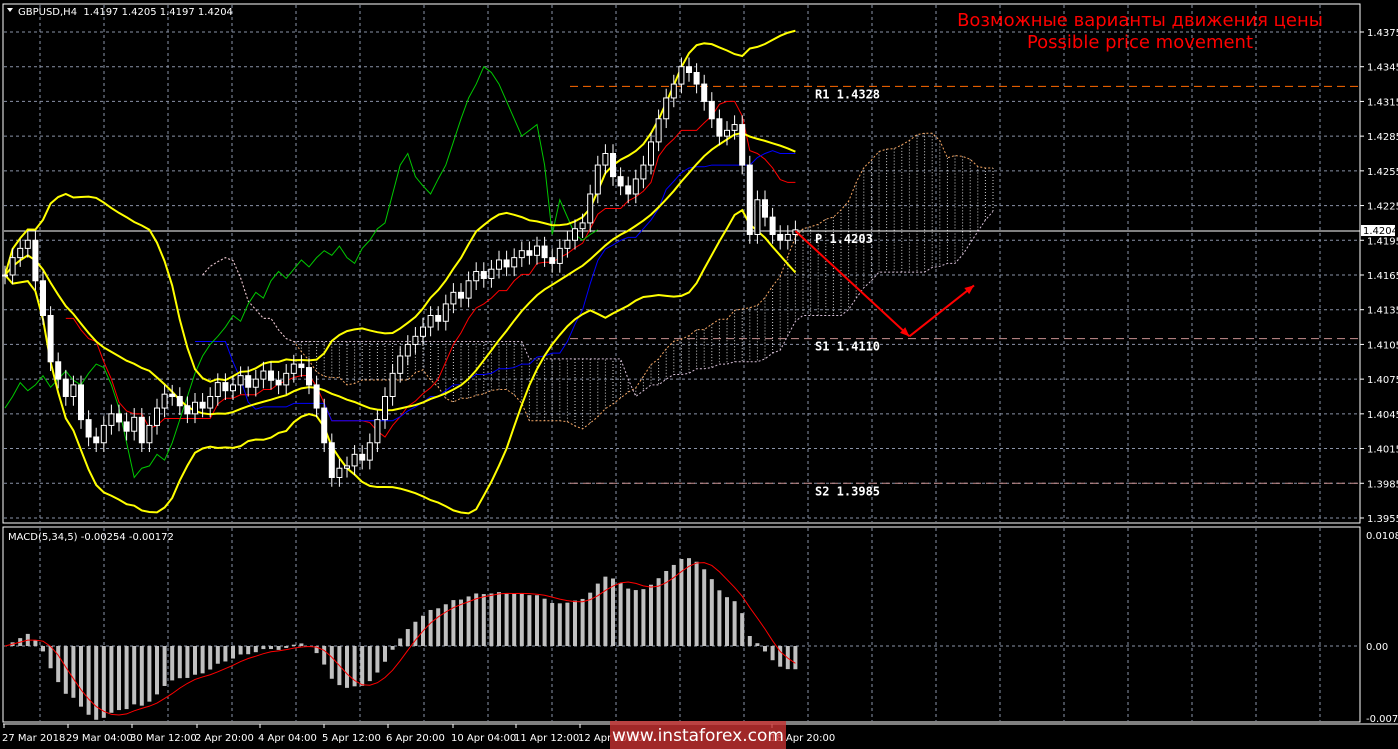 The width and height of the screenshot is (1398, 749). Describe the element at coordinates (1382, 536) in the screenshot. I see `macd-y-tick-label: 0.01083` at that location.